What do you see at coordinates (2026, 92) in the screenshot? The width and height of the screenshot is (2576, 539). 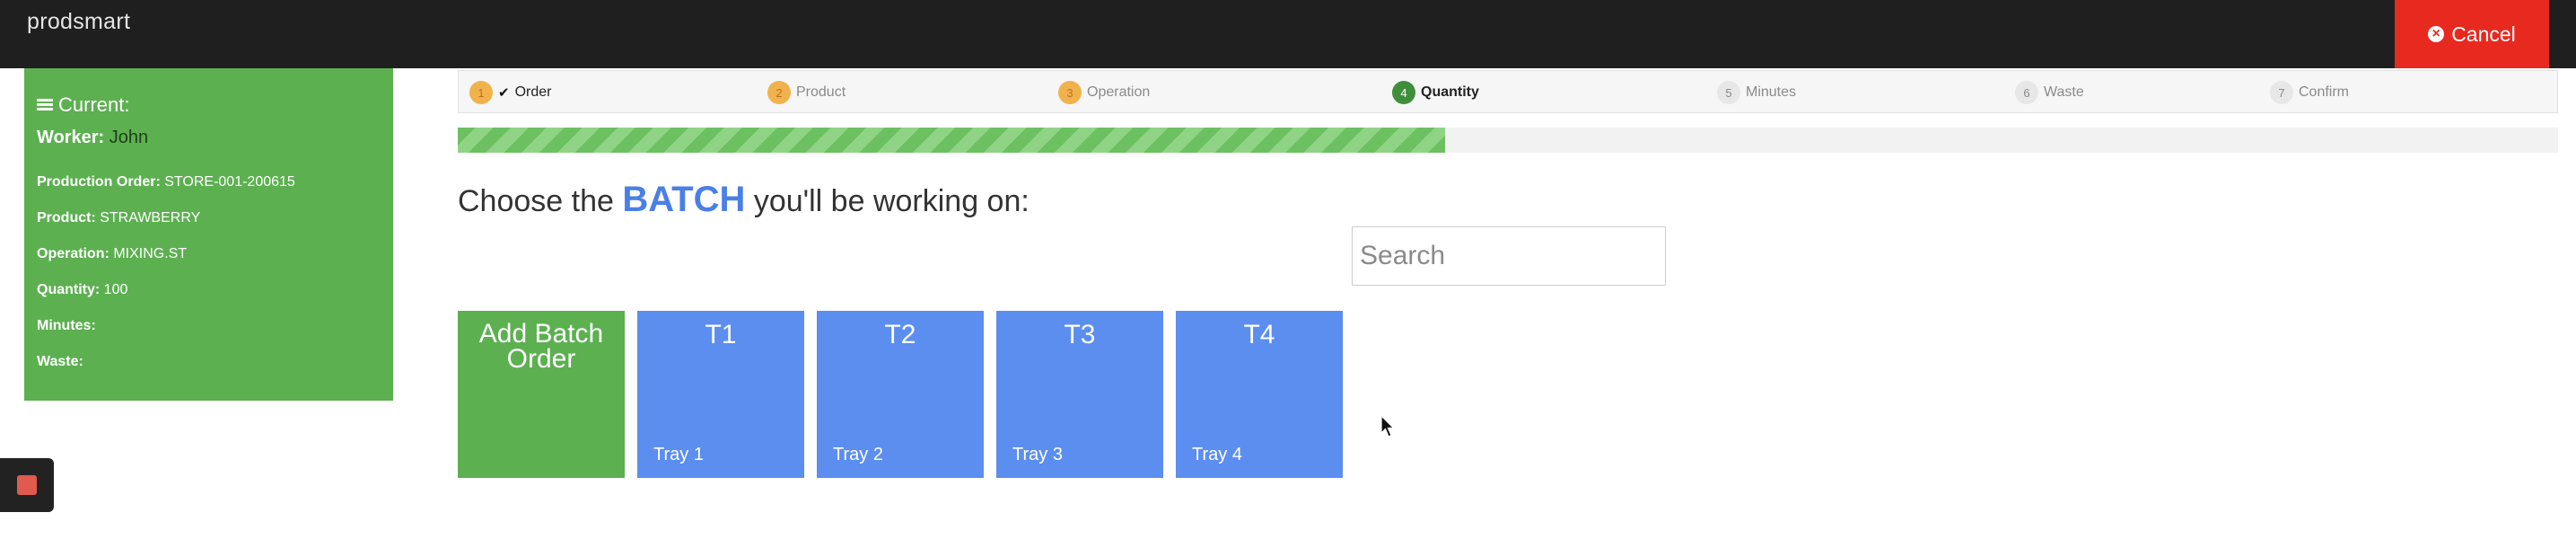 I see `step-number: 6` at bounding box center [2026, 92].